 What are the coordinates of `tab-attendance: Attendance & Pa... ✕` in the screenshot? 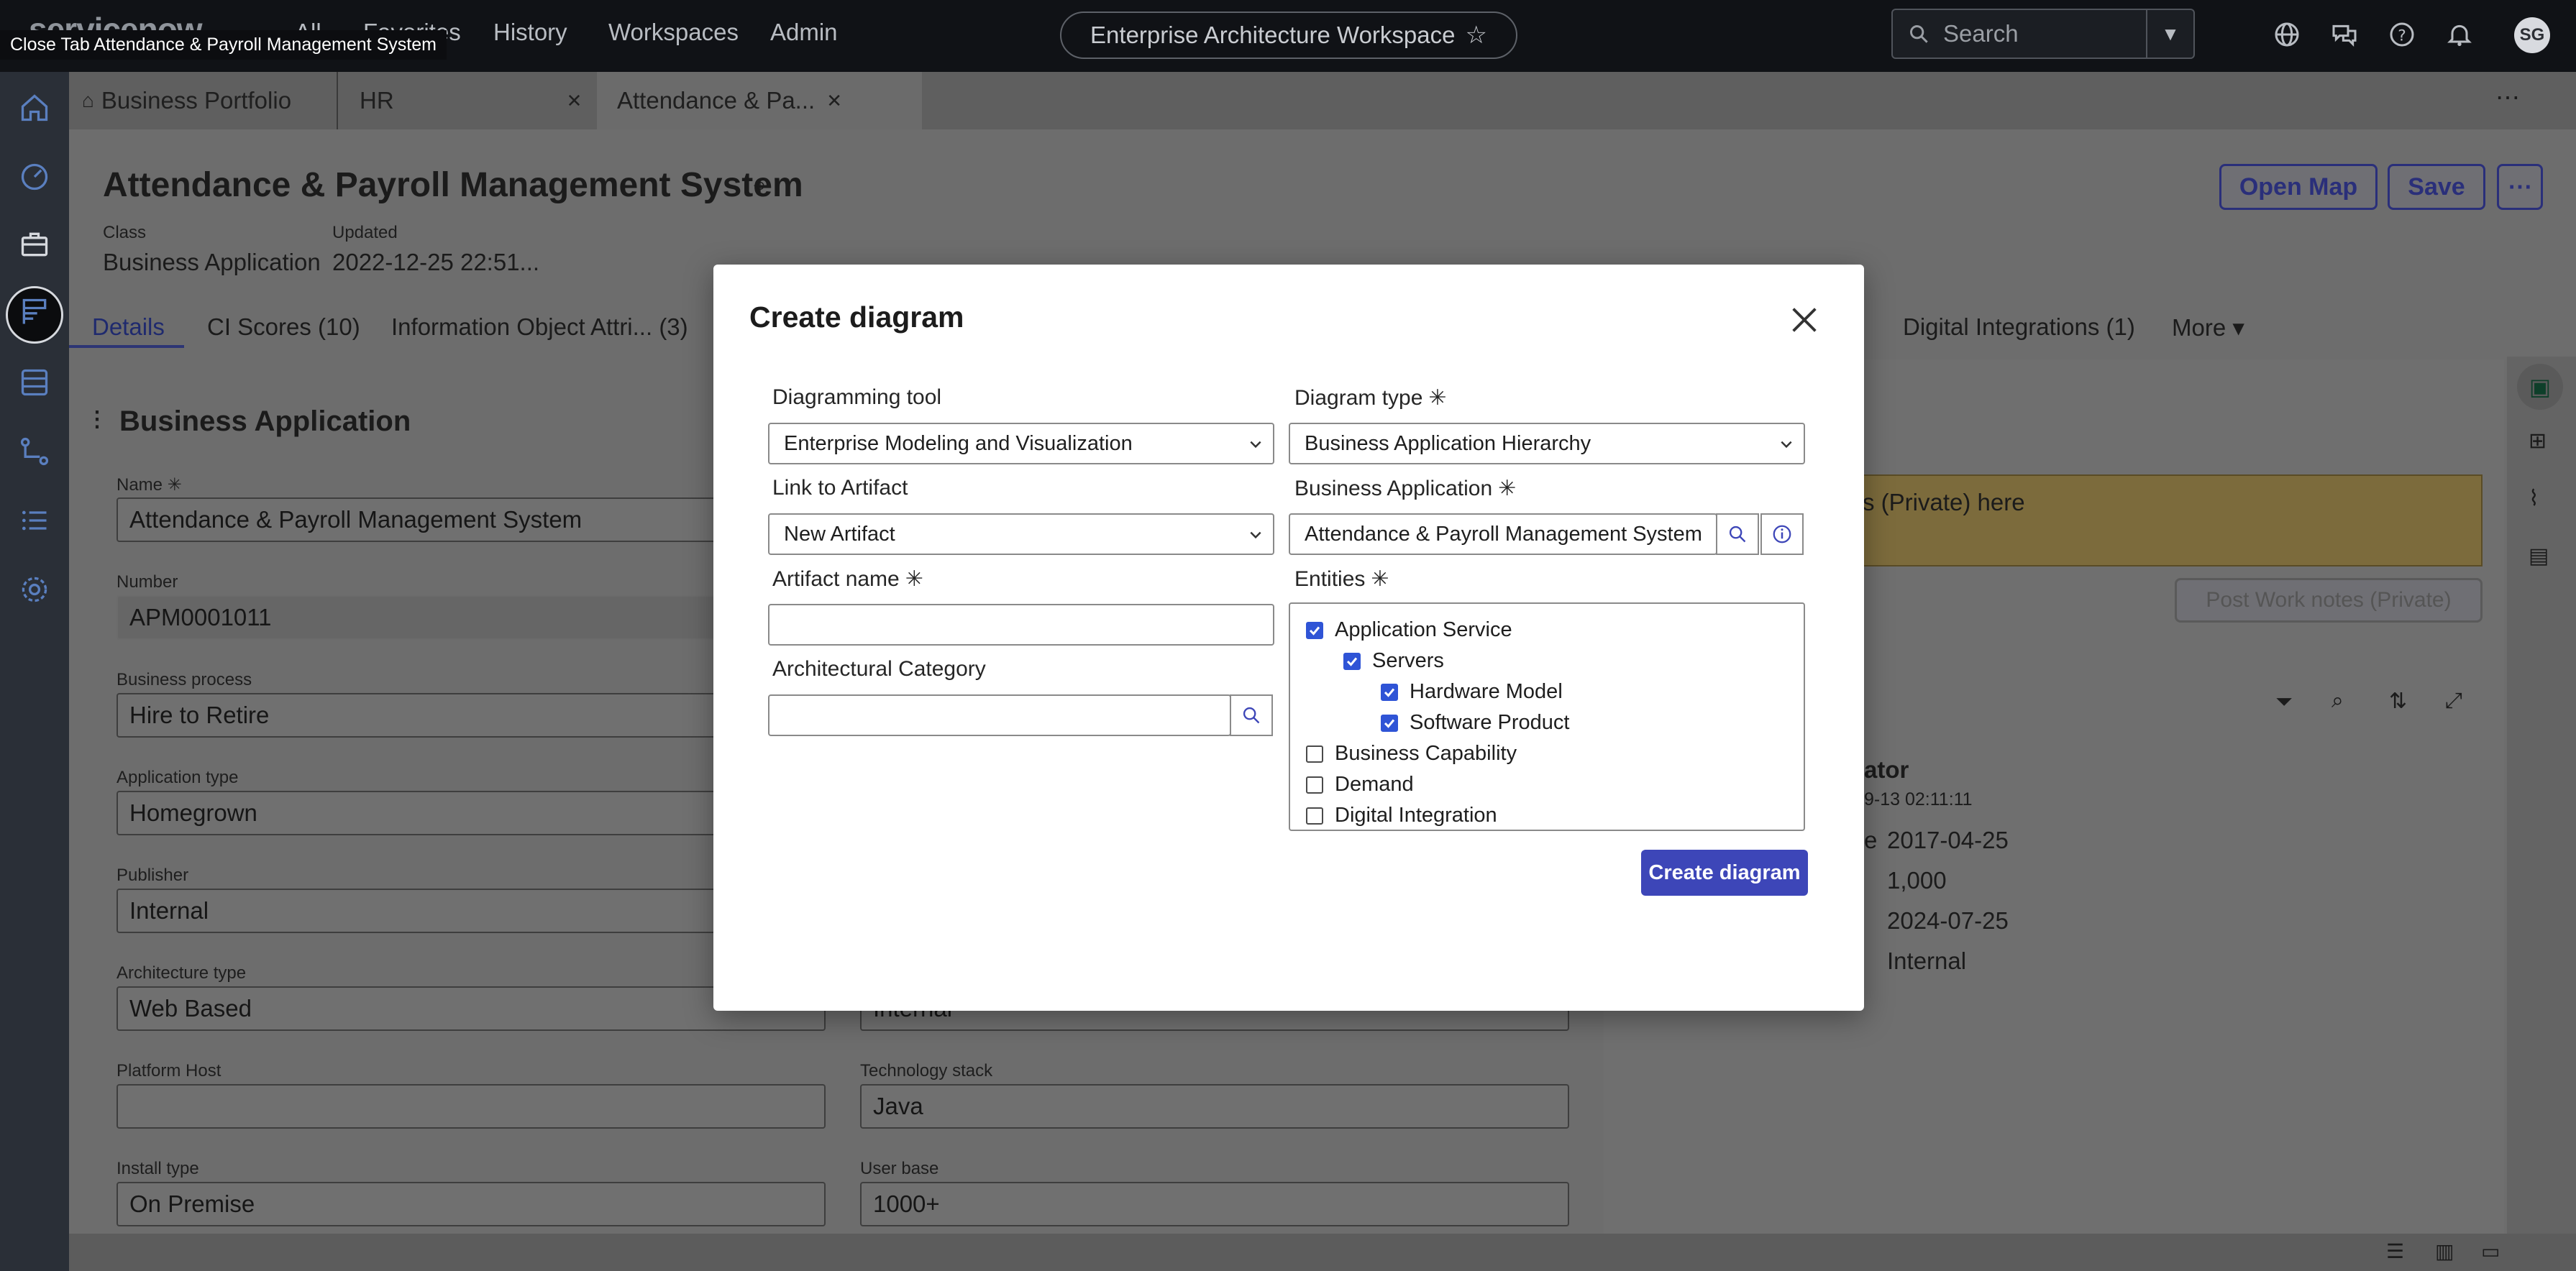 It's located at (759, 101).